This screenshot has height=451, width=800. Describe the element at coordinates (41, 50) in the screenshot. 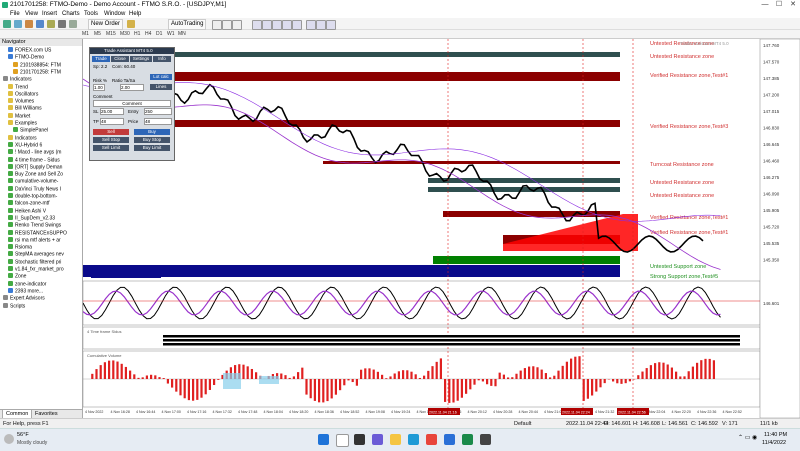

I see `navigator-item: FOREX.com US` at that location.